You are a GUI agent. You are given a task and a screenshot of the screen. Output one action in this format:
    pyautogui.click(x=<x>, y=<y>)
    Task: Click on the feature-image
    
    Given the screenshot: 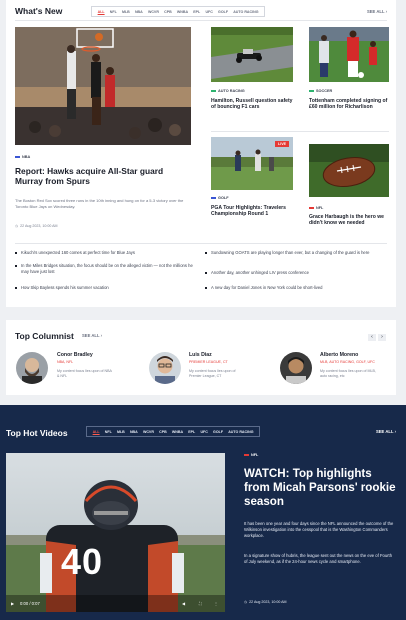 What is the action you would take?
    pyautogui.click(x=103, y=86)
    